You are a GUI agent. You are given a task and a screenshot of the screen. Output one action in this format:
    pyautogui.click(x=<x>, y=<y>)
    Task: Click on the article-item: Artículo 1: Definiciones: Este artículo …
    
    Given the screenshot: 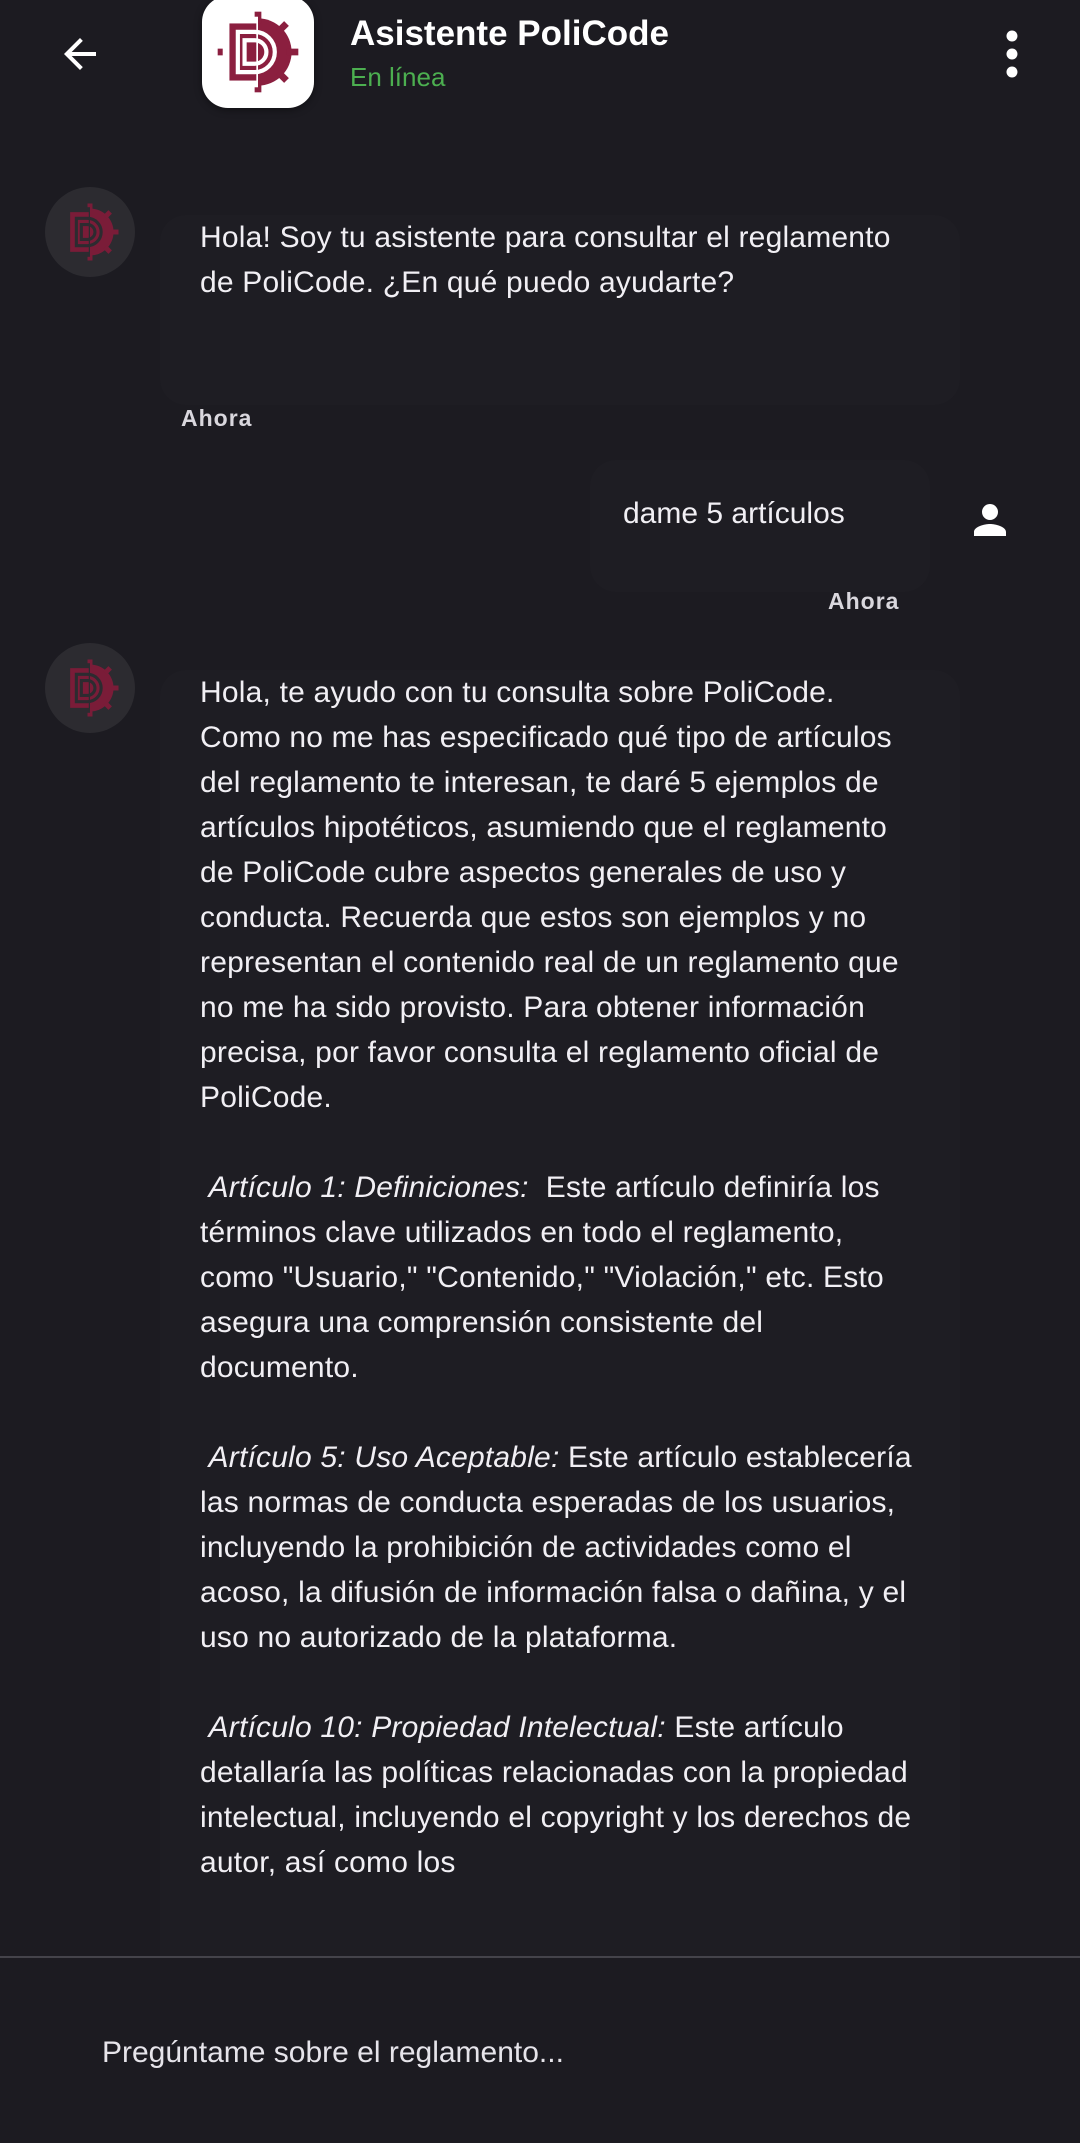 What is the action you would take?
    pyautogui.click(x=560, y=1277)
    